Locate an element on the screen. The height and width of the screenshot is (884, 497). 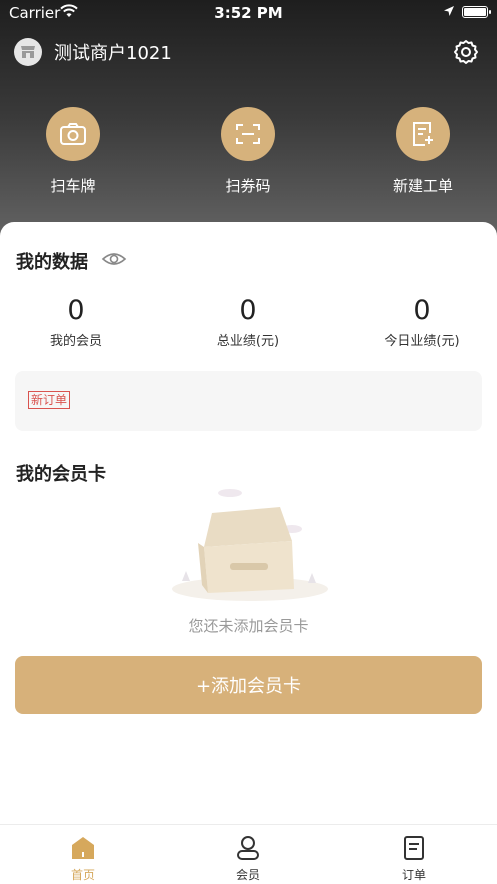
stat-today-performance: 0 今日业绩(元) is located at coordinates (422, 322).